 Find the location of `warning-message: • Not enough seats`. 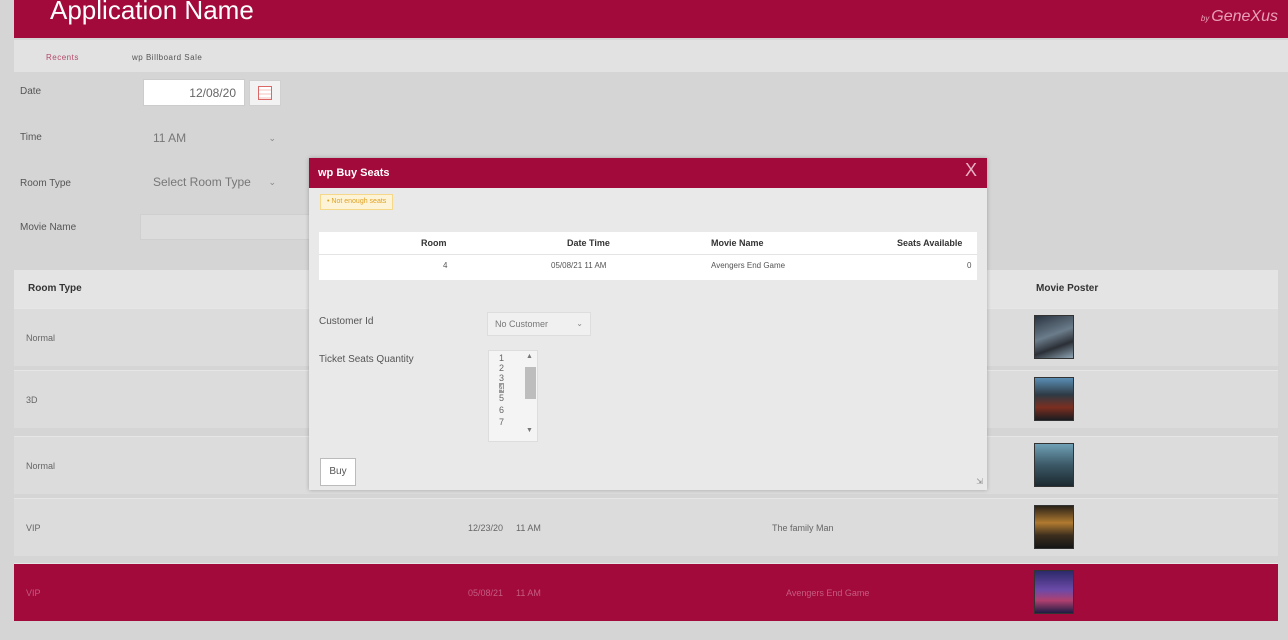

warning-message: • Not enough seats is located at coordinates (357, 202).